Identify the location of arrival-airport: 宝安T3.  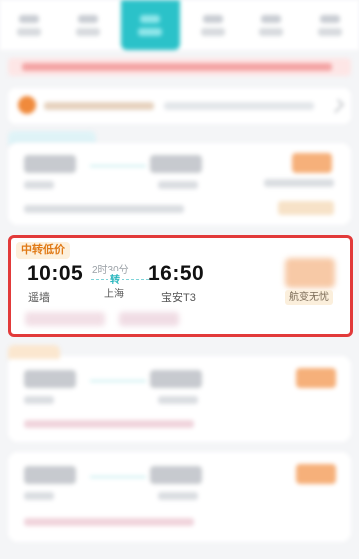
(178, 298).